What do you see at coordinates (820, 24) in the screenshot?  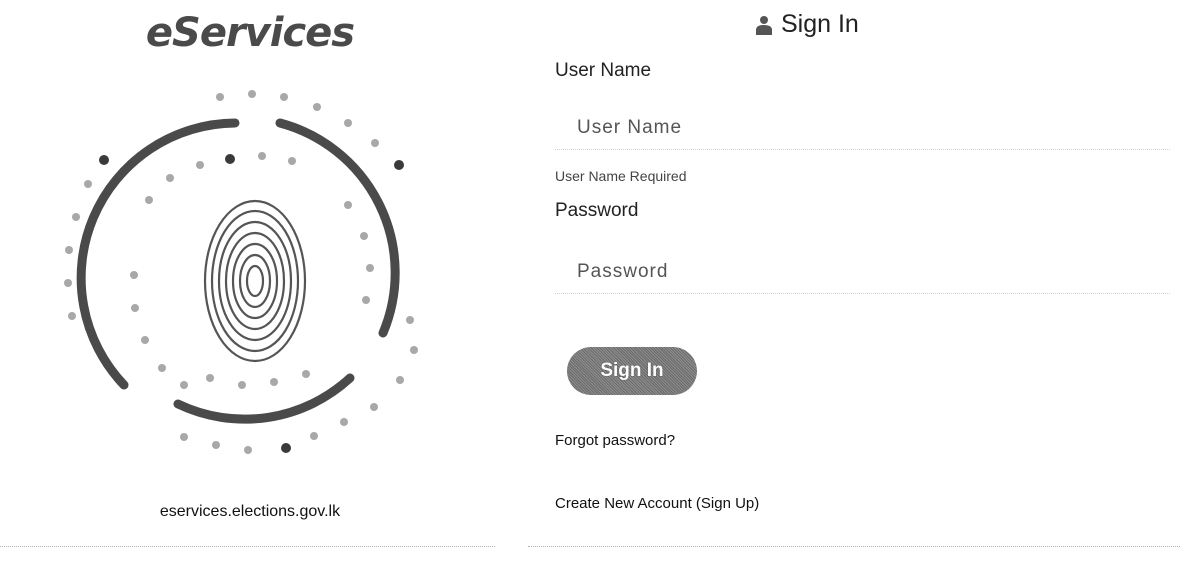 I see `form-title-text: Sign In` at bounding box center [820, 24].